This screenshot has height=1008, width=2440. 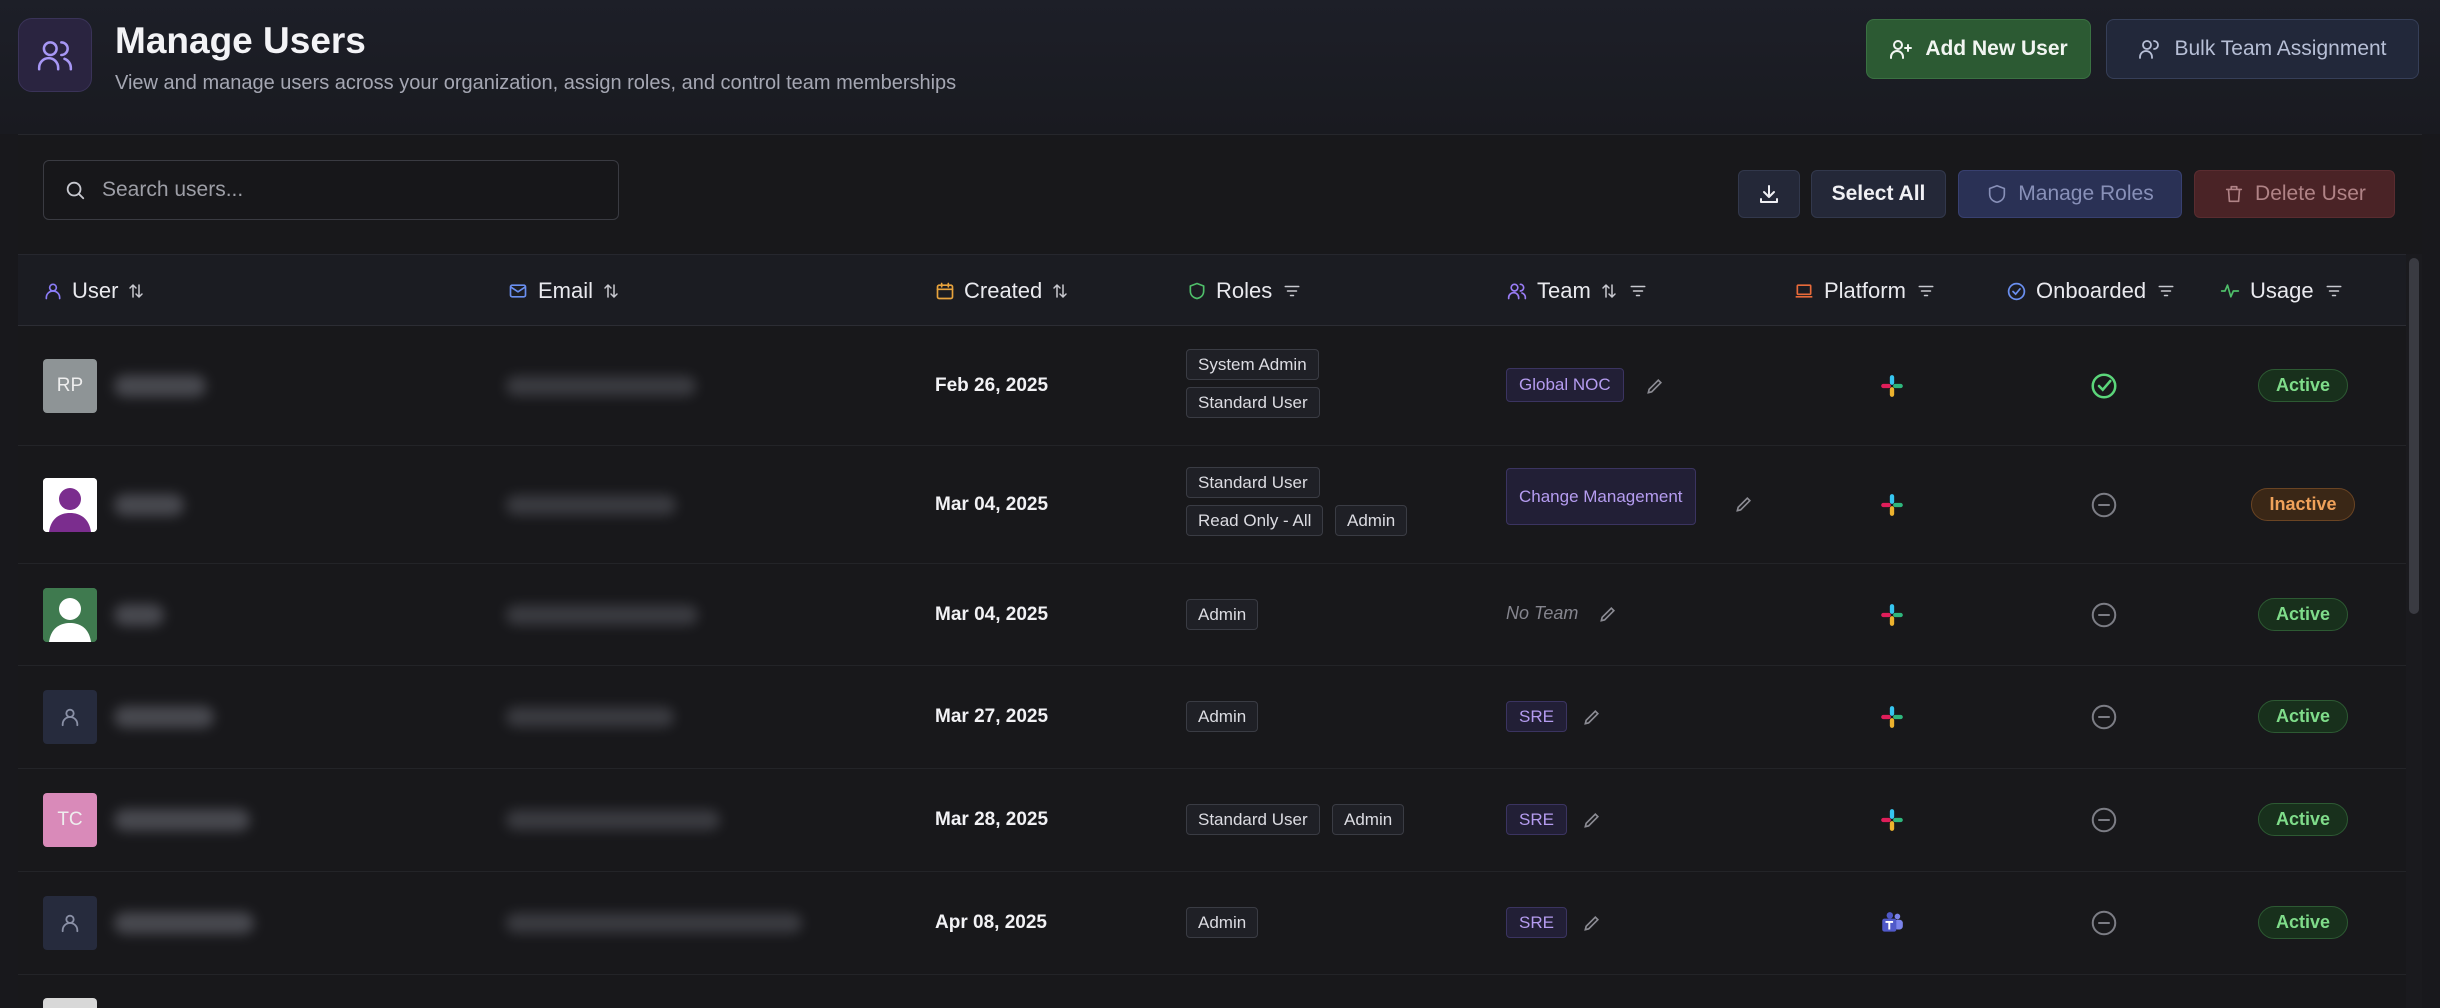 I want to click on status-badge: Active, so click(x=2303, y=385).